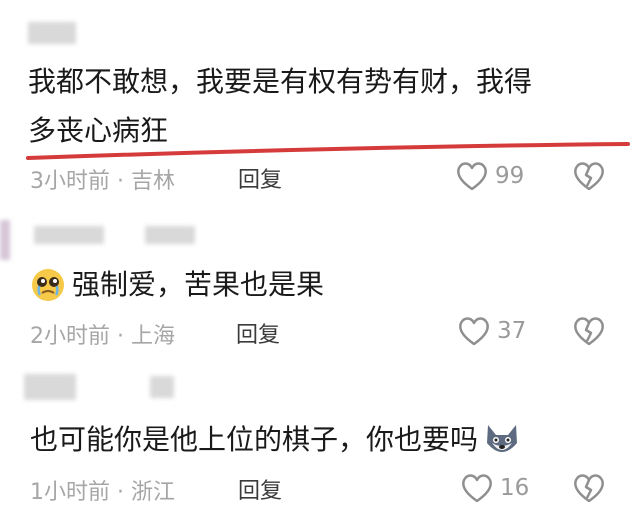 The width and height of the screenshot is (640, 506). I want to click on comment-text: 强制爱，苦果也是果, so click(177, 285).